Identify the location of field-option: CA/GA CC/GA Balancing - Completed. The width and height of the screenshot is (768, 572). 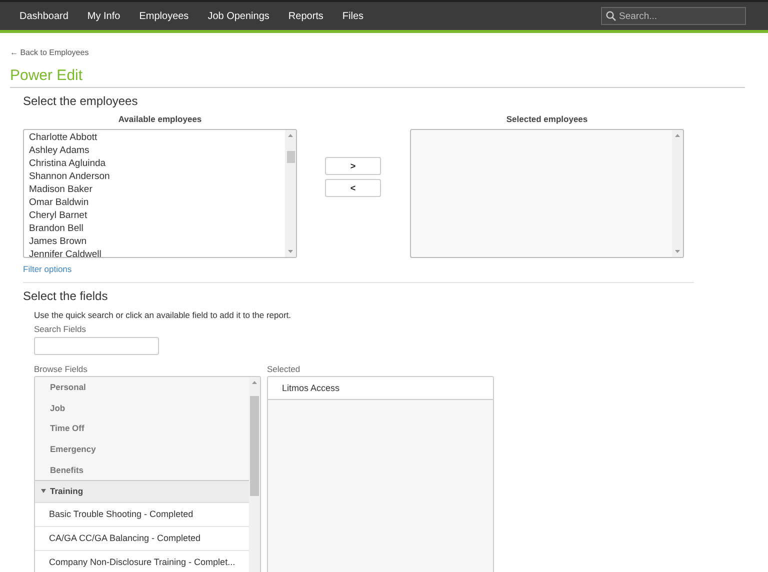
(142, 538).